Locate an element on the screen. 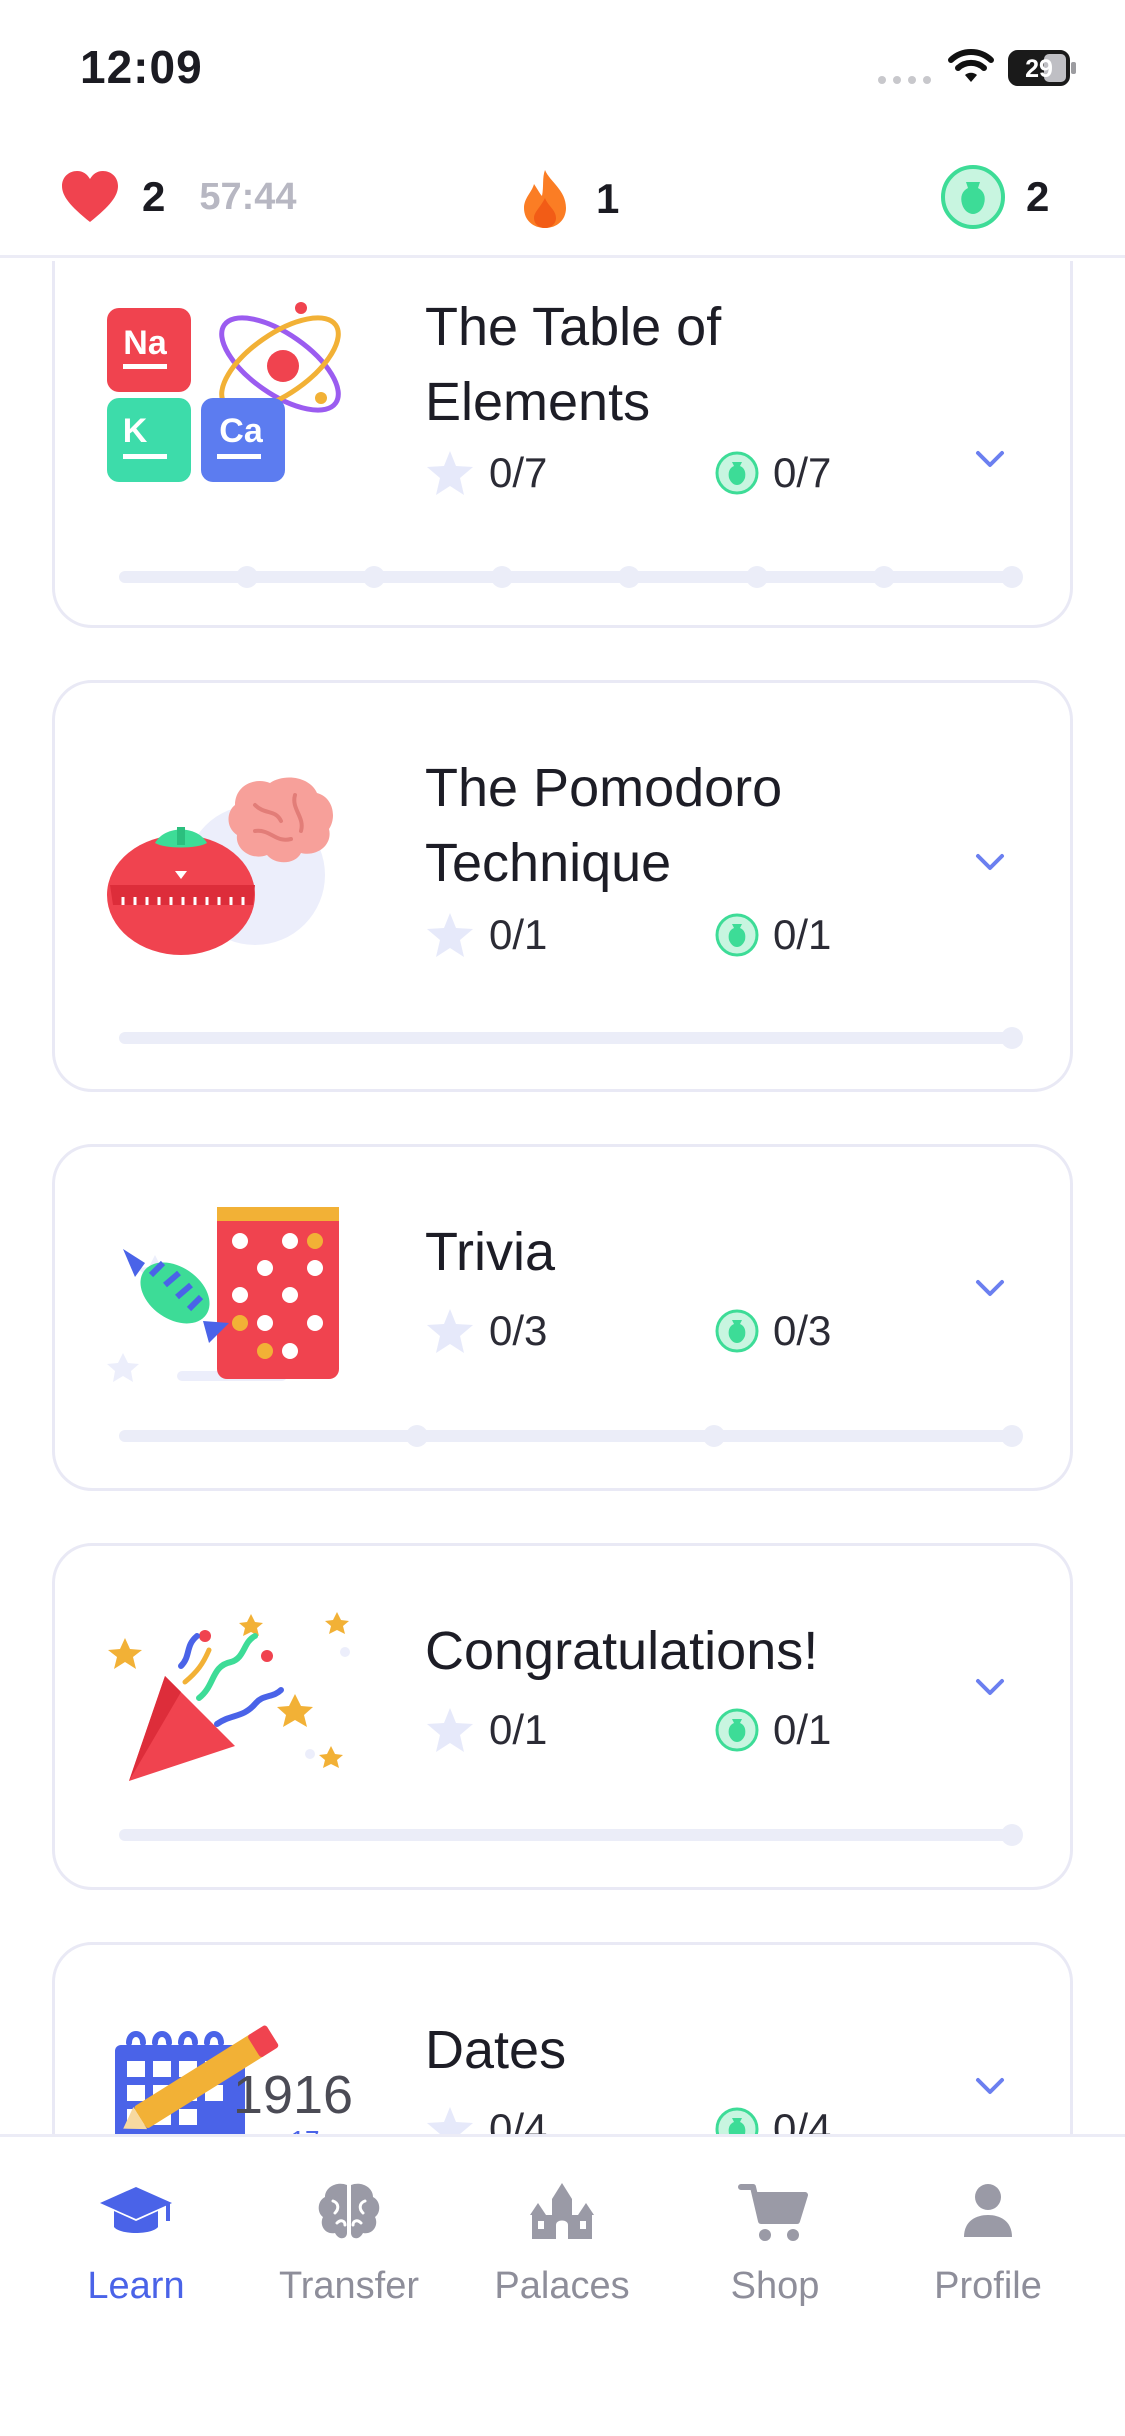 The width and height of the screenshot is (1125, 2436). element-na-label: Na is located at coordinates (145, 343).